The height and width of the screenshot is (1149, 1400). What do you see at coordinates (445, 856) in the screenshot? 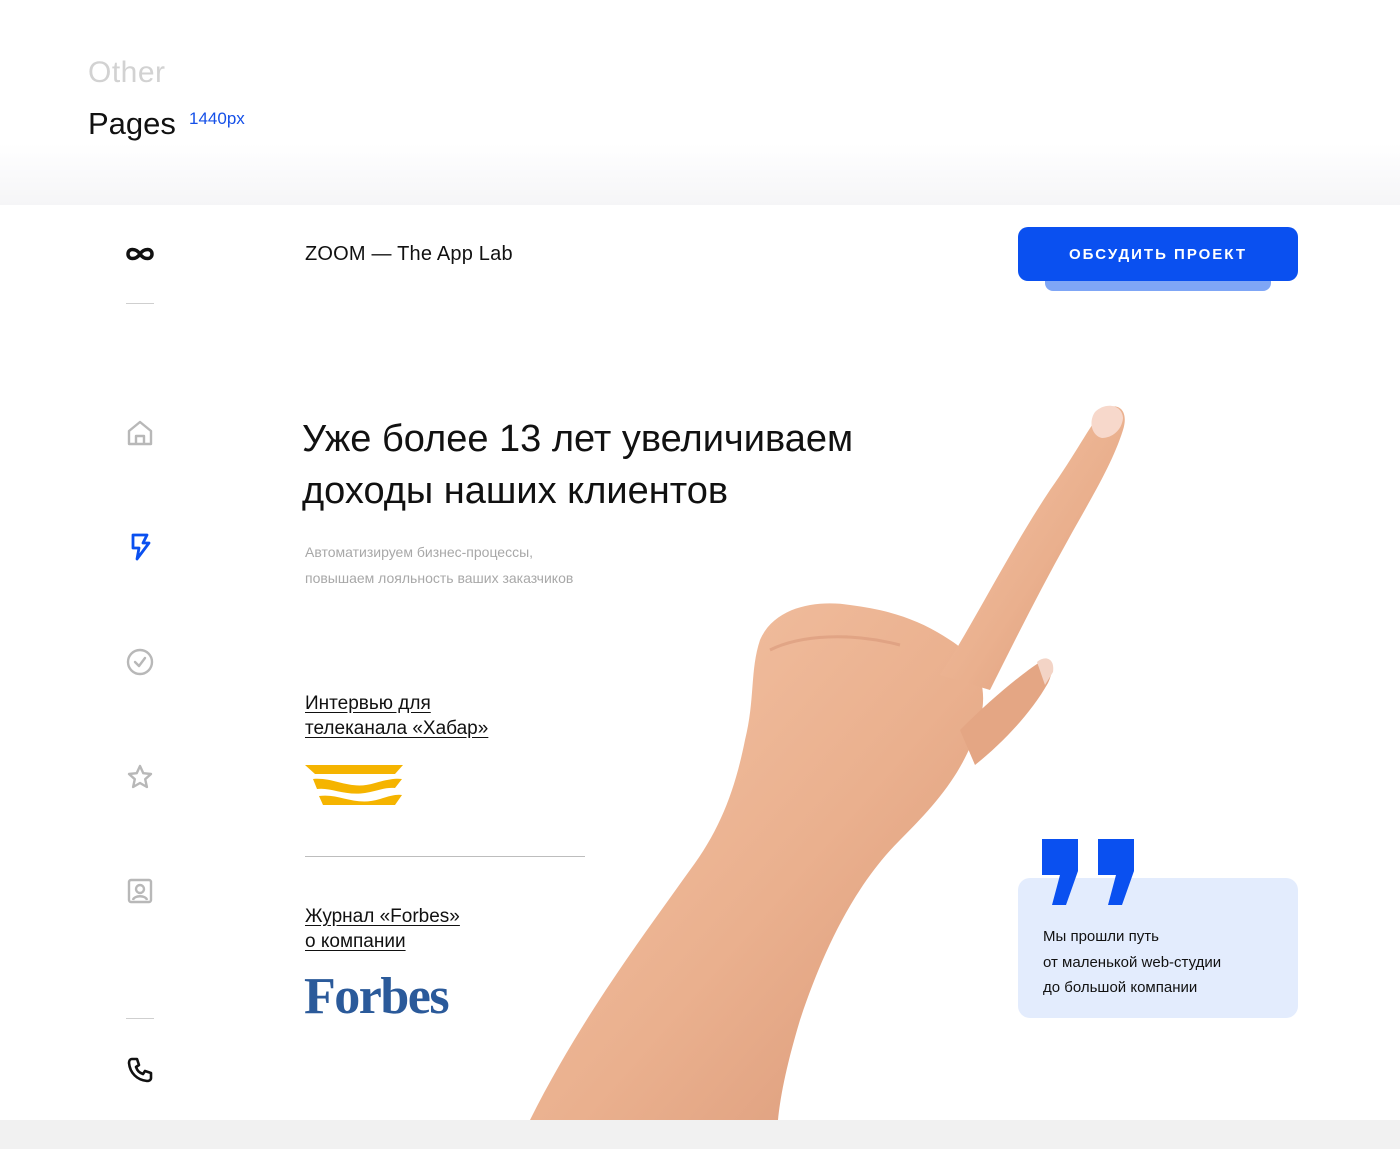
I see `press-divider` at bounding box center [445, 856].